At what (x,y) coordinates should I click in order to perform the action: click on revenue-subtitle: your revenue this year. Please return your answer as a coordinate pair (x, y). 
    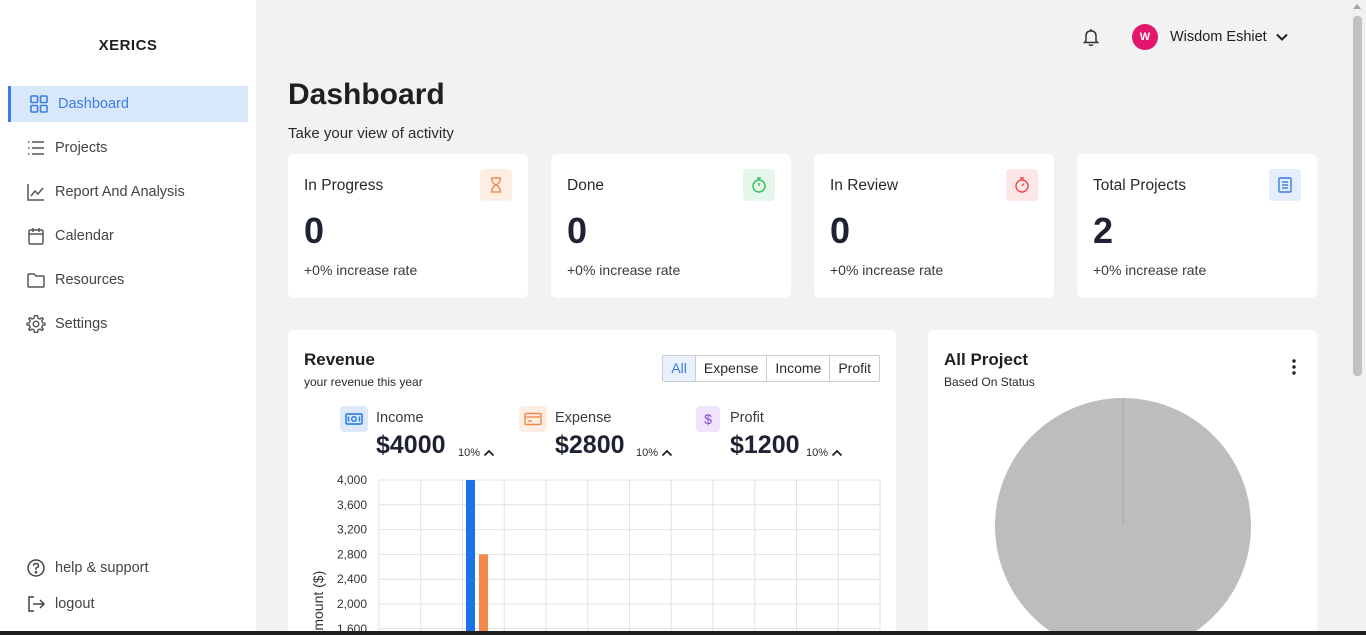
    Looking at the image, I should click on (363, 382).